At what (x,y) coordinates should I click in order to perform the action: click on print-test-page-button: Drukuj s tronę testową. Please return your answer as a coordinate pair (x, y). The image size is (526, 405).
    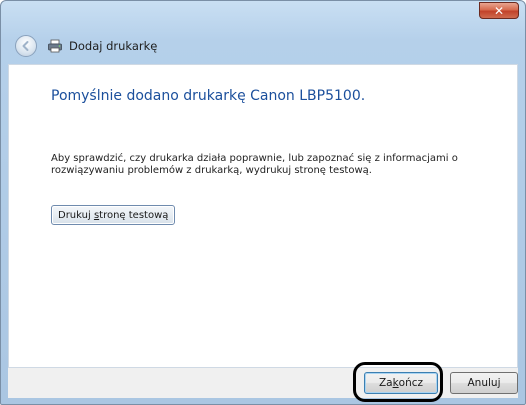
    Looking at the image, I should click on (113, 215).